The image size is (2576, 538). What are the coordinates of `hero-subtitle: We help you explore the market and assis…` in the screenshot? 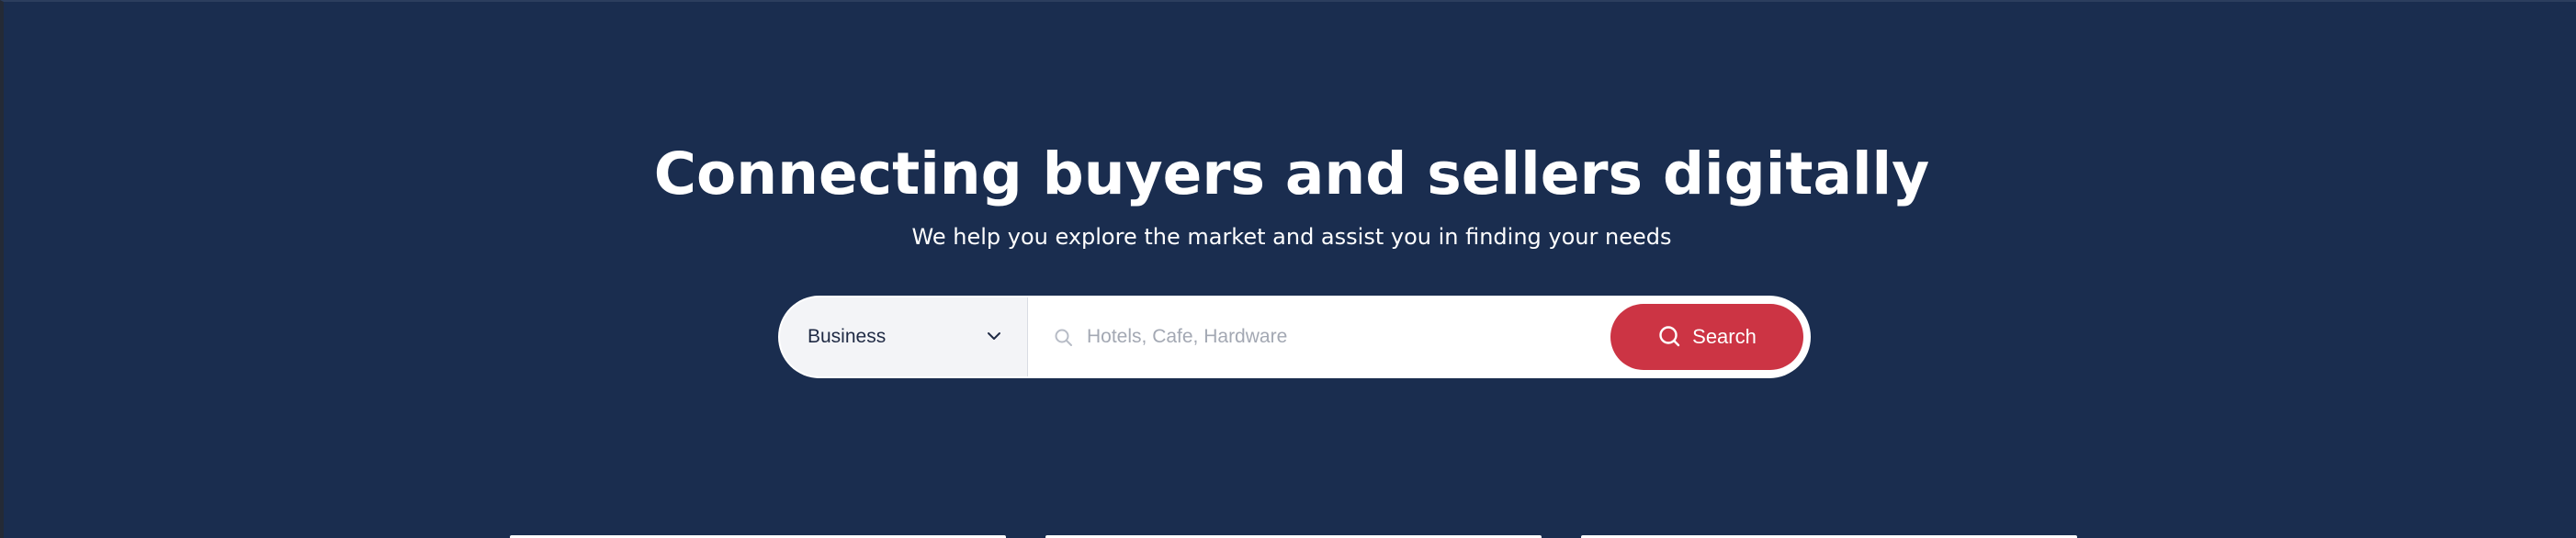 It's located at (1291, 237).